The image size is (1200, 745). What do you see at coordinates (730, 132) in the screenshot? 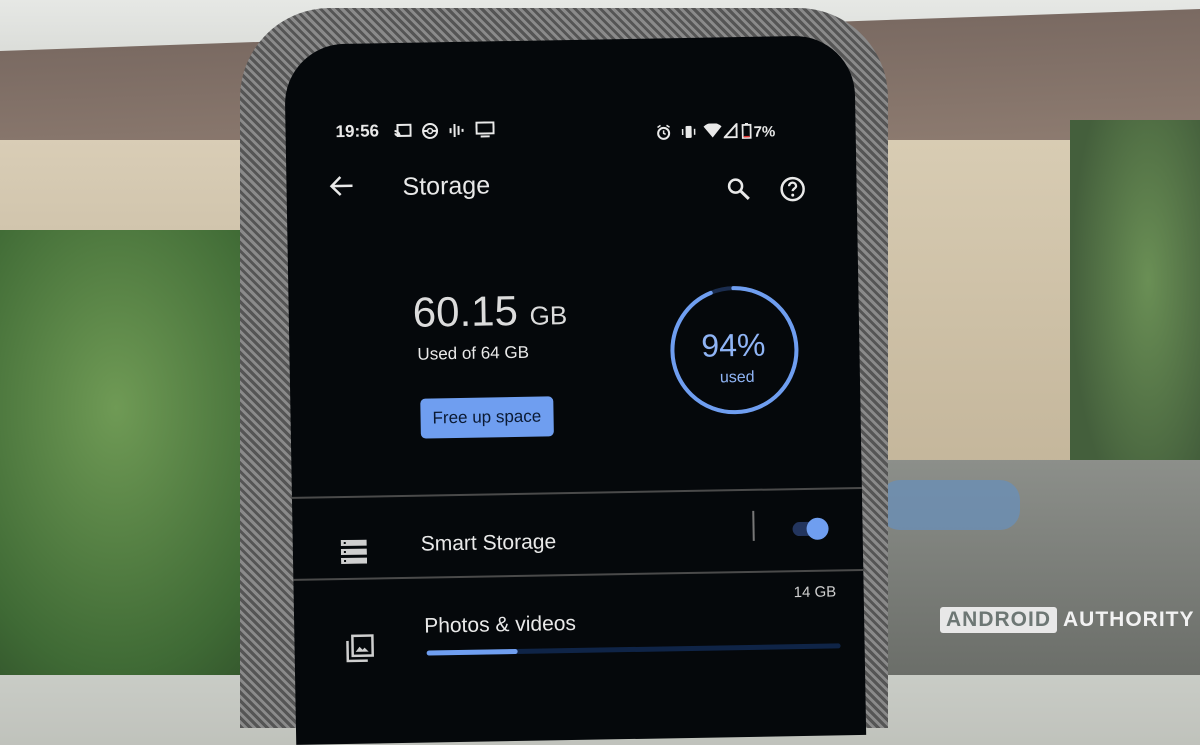
I see `signal-icon` at bounding box center [730, 132].